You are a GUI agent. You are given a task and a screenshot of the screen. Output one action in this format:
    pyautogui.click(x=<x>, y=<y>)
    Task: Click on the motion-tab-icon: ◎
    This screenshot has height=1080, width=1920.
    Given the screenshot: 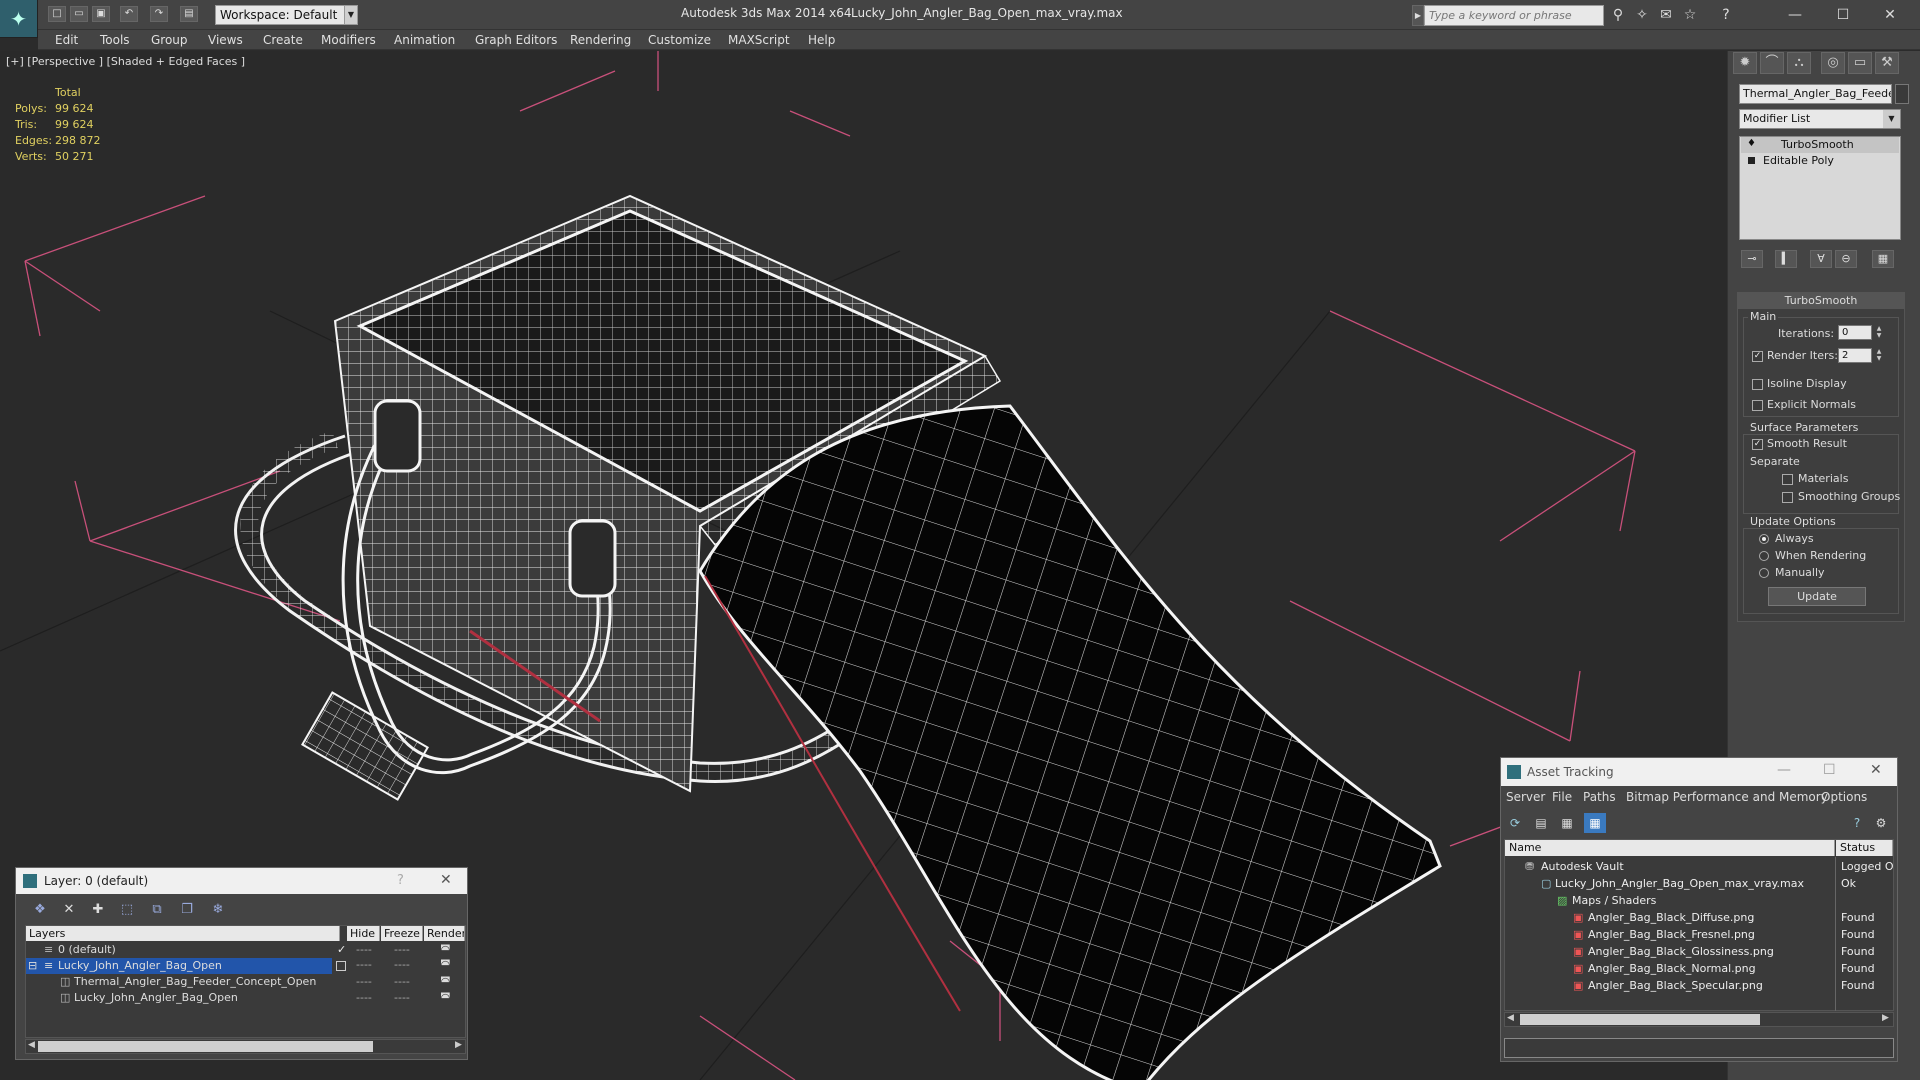 What is the action you would take?
    pyautogui.click(x=1833, y=63)
    